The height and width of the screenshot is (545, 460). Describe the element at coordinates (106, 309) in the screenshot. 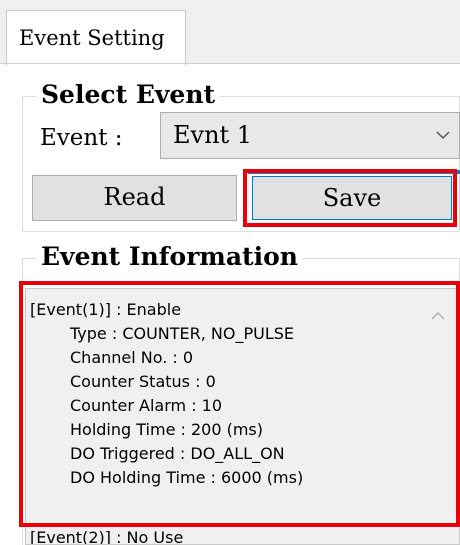

I see `list-item: [Event(1)] : Enable` at that location.